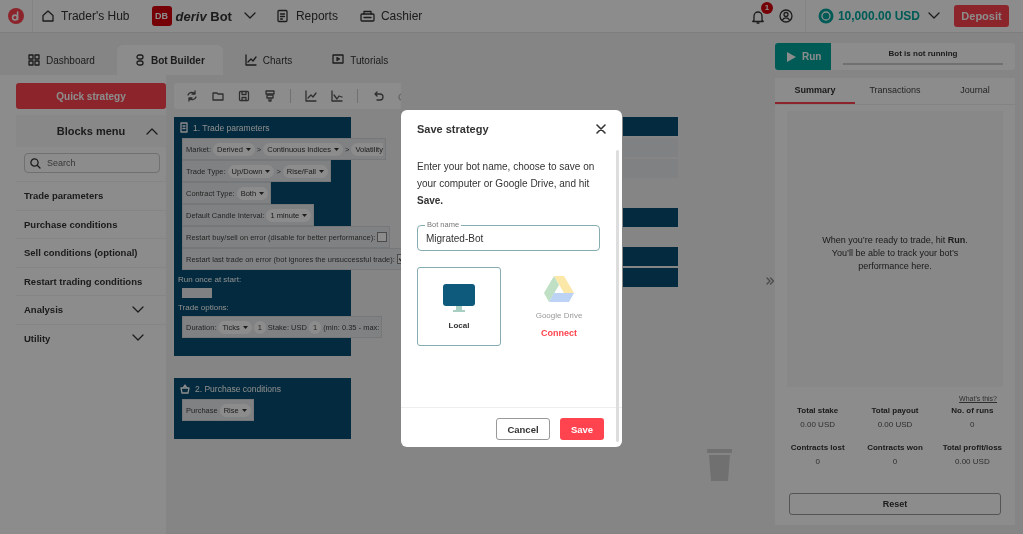  Describe the element at coordinates (152, 131) in the screenshot. I see `chevron-up-icon` at that location.